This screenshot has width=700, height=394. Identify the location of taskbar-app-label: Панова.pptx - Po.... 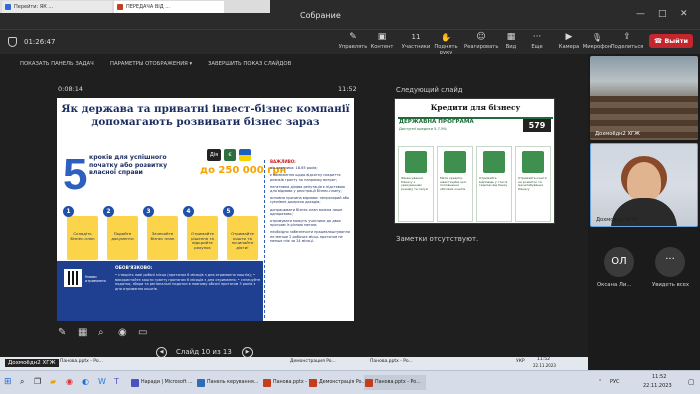
(398, 382).